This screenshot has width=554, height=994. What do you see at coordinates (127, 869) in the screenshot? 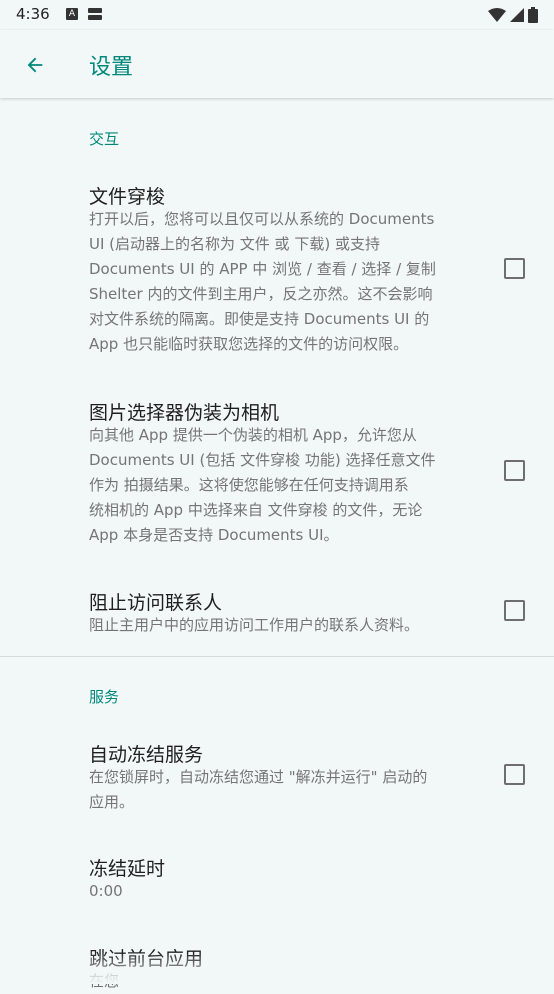
I see `pref-title: 冻结延时` at bounding box center [127, 869].